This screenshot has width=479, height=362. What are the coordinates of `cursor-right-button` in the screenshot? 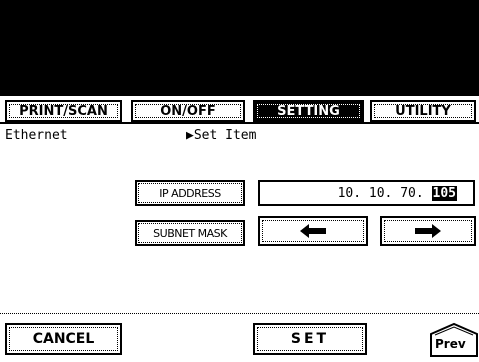 It's located at (428, 231).